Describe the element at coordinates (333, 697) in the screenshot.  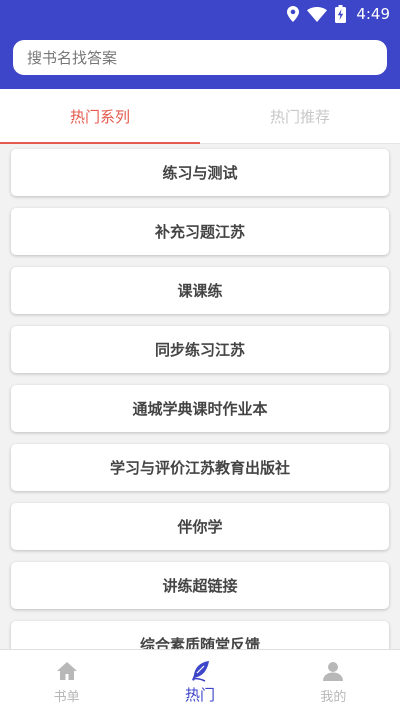
I see `nav-label: 我的` at that location.